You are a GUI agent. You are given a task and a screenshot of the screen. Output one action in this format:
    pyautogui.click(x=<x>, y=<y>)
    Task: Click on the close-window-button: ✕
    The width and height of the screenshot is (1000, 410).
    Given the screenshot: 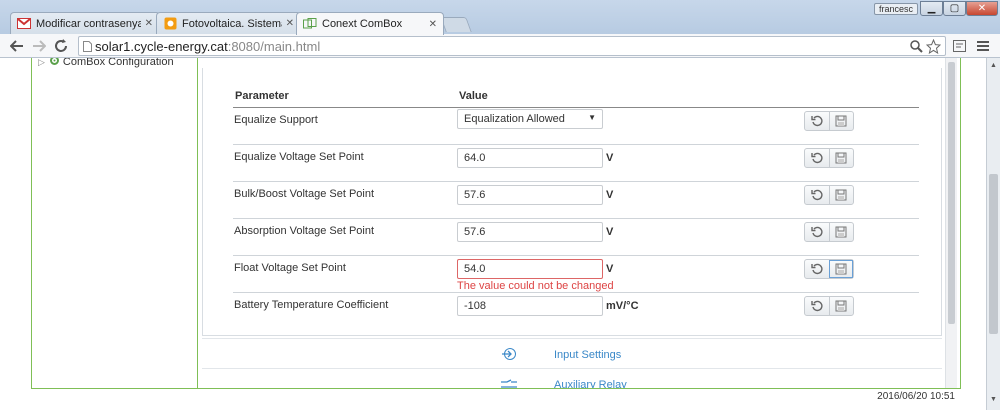 What is the action you would take?
    pyautogui.click(x=982, y=8)
    